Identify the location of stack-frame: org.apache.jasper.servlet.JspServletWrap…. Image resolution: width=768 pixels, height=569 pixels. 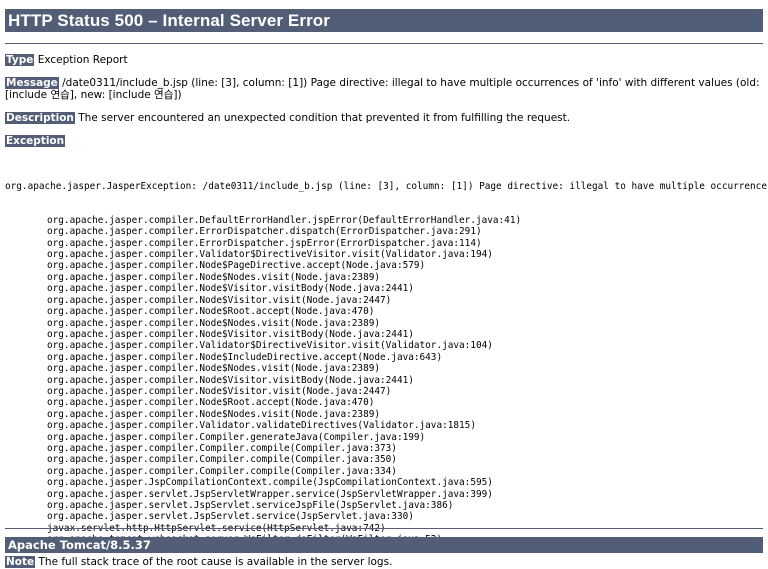
(270, 494).